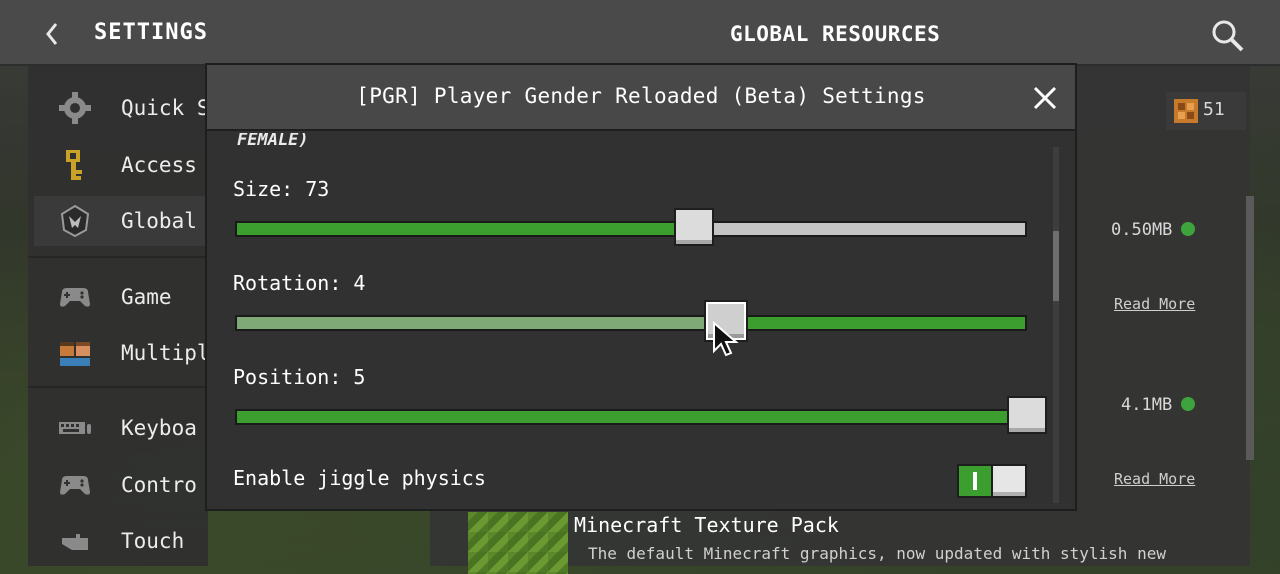 This screenshot has width=1280, height=574. I want to click on position-slider-handle, so click(1027, 415).